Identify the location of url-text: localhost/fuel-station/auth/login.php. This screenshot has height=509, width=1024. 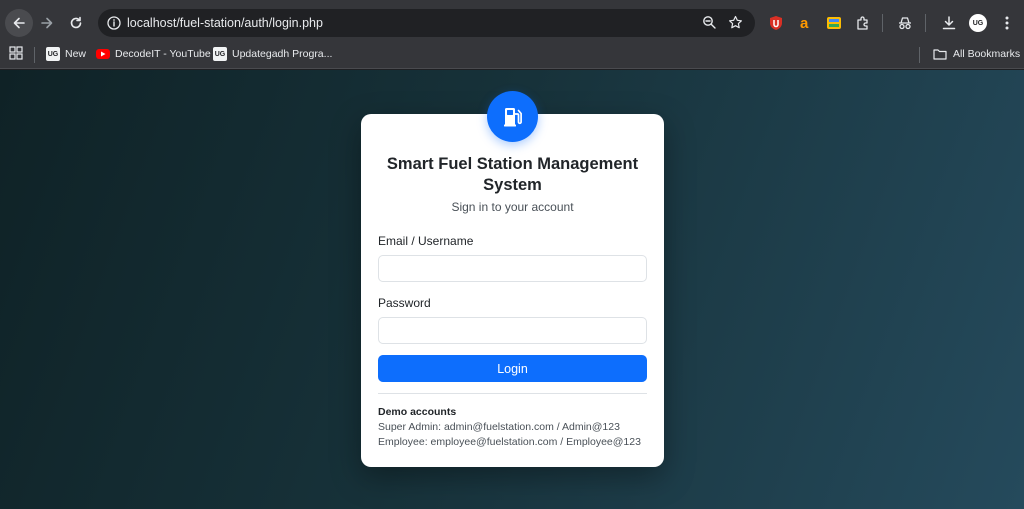
(225, 23).